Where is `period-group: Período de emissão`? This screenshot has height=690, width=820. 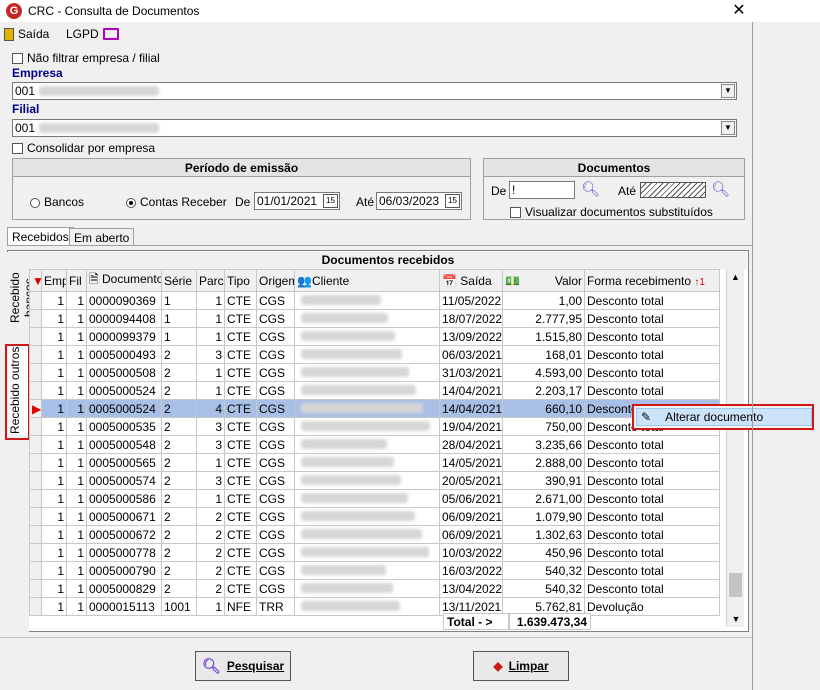 period-group: Período de emissão is located at coordinates (241, 189).